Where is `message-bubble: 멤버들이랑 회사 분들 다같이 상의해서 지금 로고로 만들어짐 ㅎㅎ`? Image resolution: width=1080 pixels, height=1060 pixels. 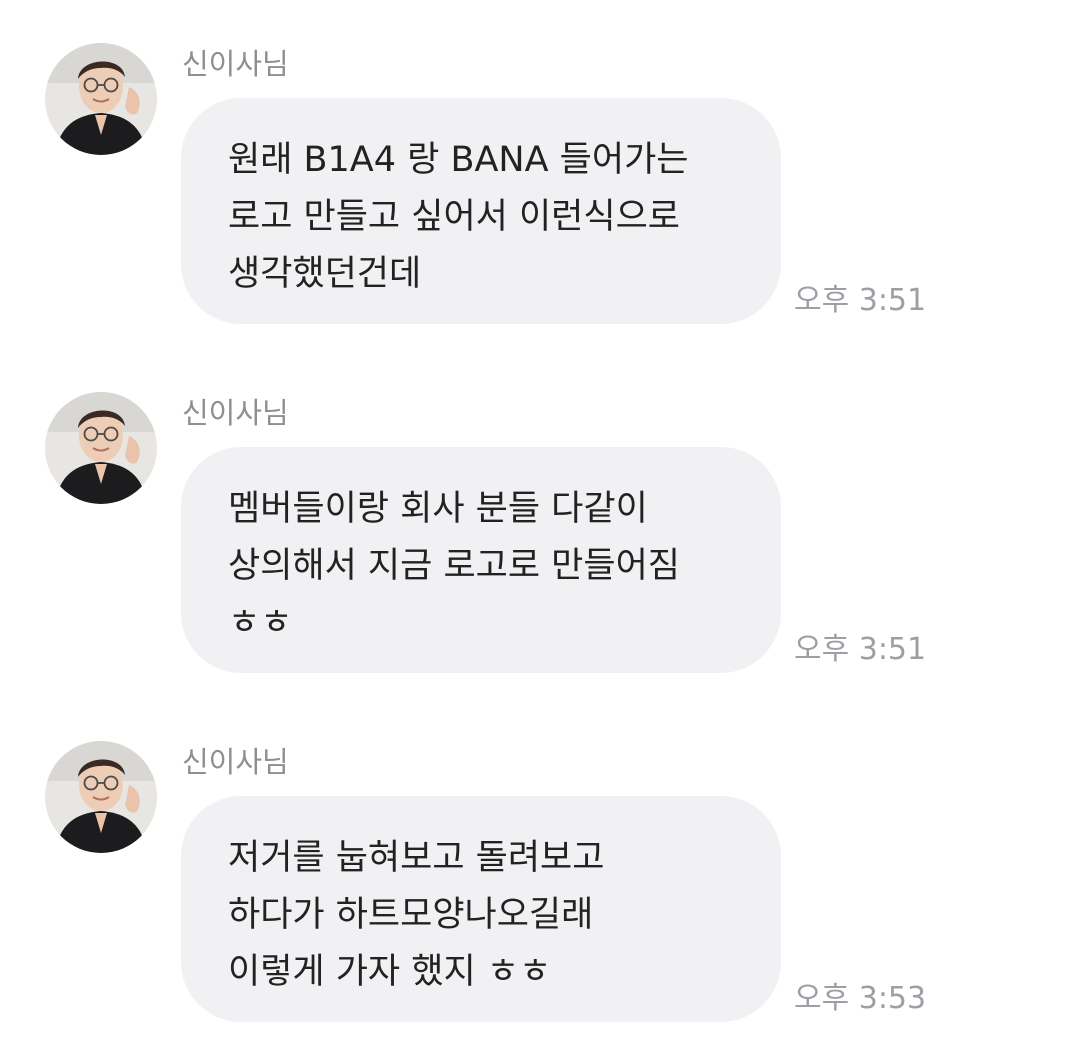 message-bubble: 멤버들이랑 회사 분들 다같이 상의해서 지금 로고로 만들어짐 ㅎㅎ is located at coordinates (481, 560).